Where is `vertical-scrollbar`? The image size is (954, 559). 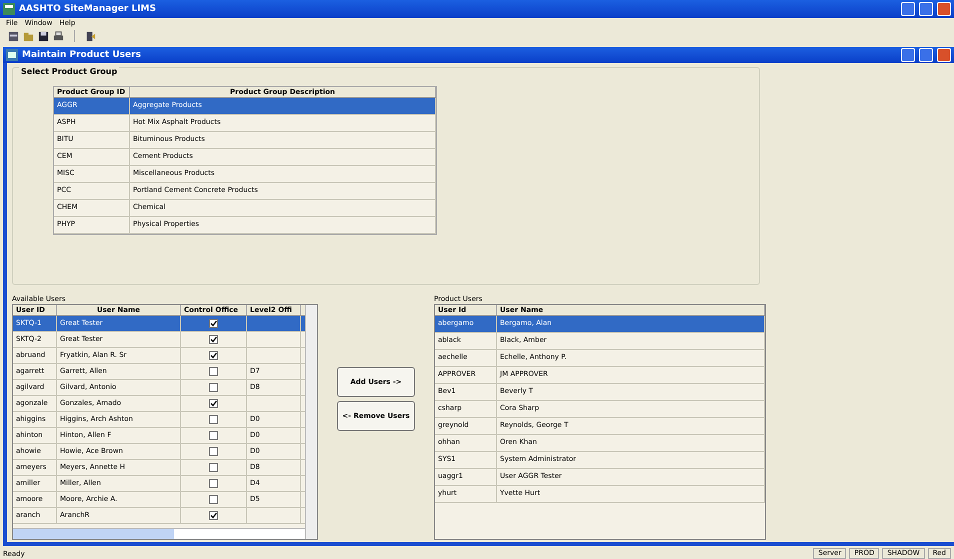 vertical-scrollbar is located at coordinates (311, 422).